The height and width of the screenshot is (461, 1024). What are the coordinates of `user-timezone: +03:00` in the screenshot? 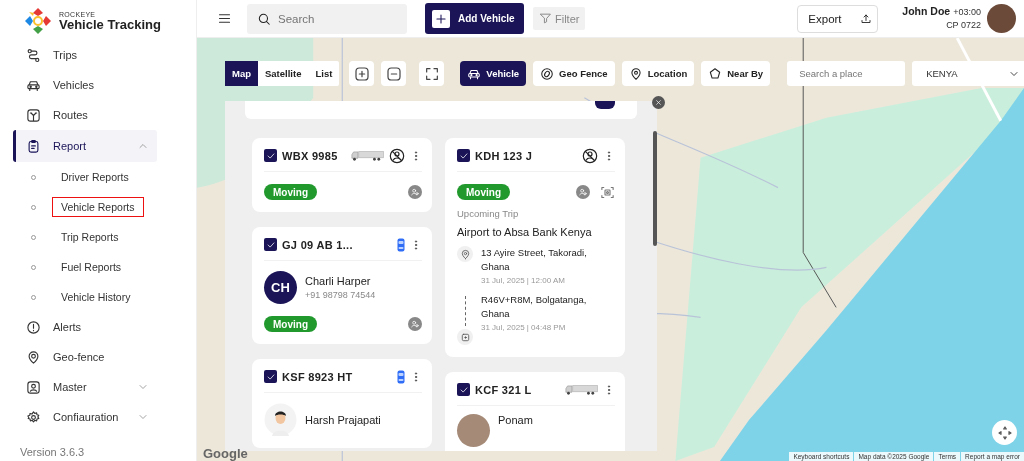 It's located at (967, 12).